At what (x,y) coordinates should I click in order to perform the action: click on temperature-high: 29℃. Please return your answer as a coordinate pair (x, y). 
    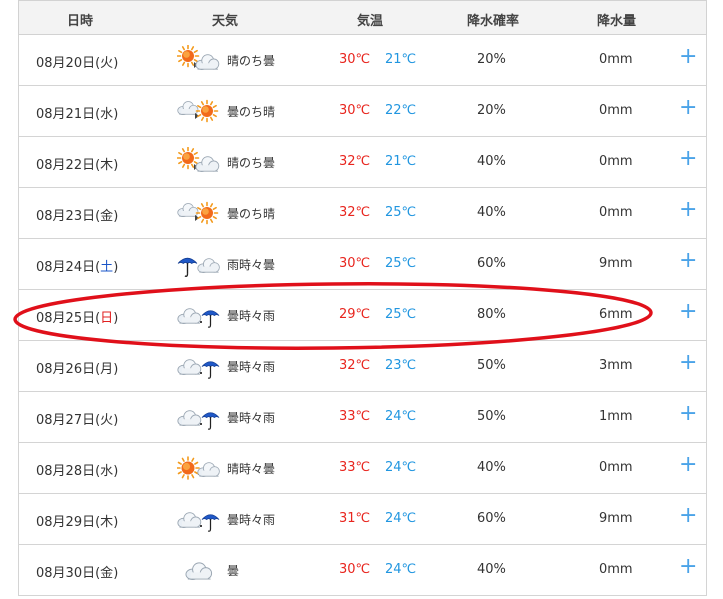
    Looking at the image, I should click on (355, 314).